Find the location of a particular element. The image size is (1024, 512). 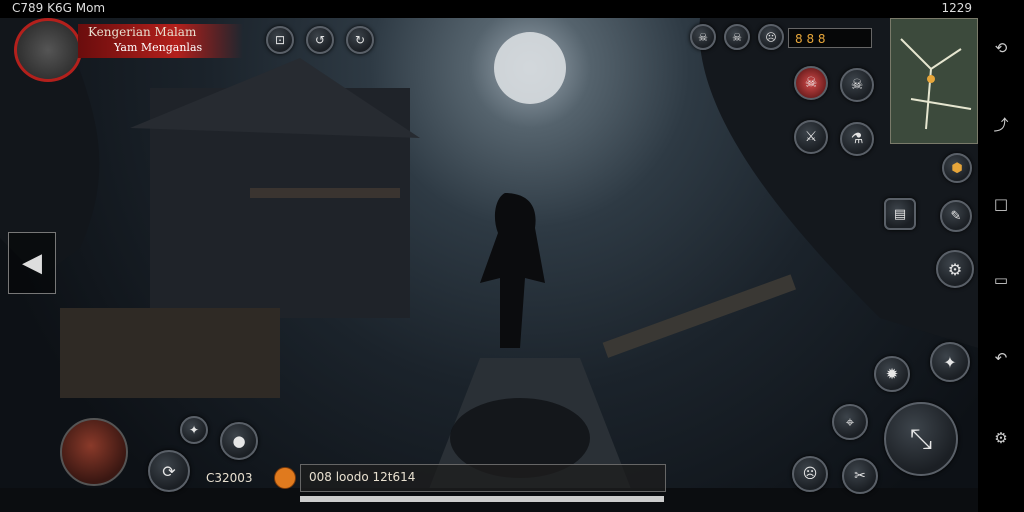

player-subtitle: Yam Menganlas is located at coordinates (158, 47).